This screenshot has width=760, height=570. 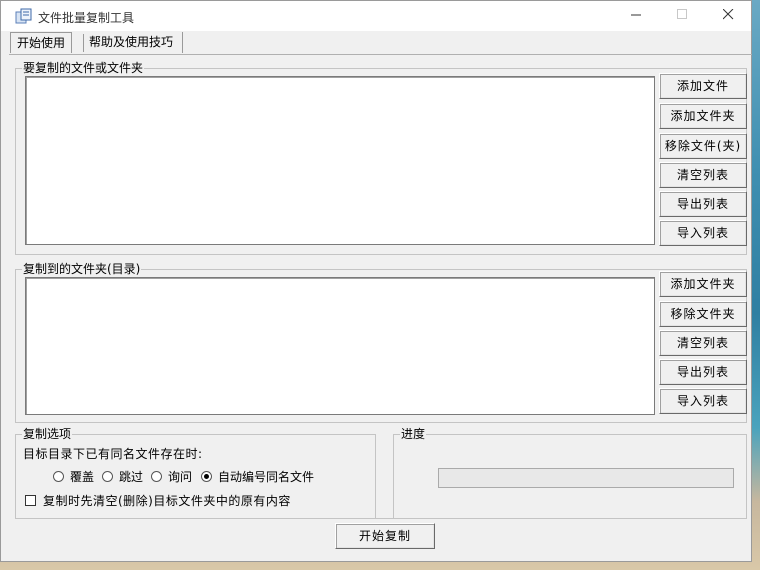 What do you see at coordinates (703, 401) in the screenshot?
I see `import-dest-list-button: 导入列表` at bounding box center [703, 401].